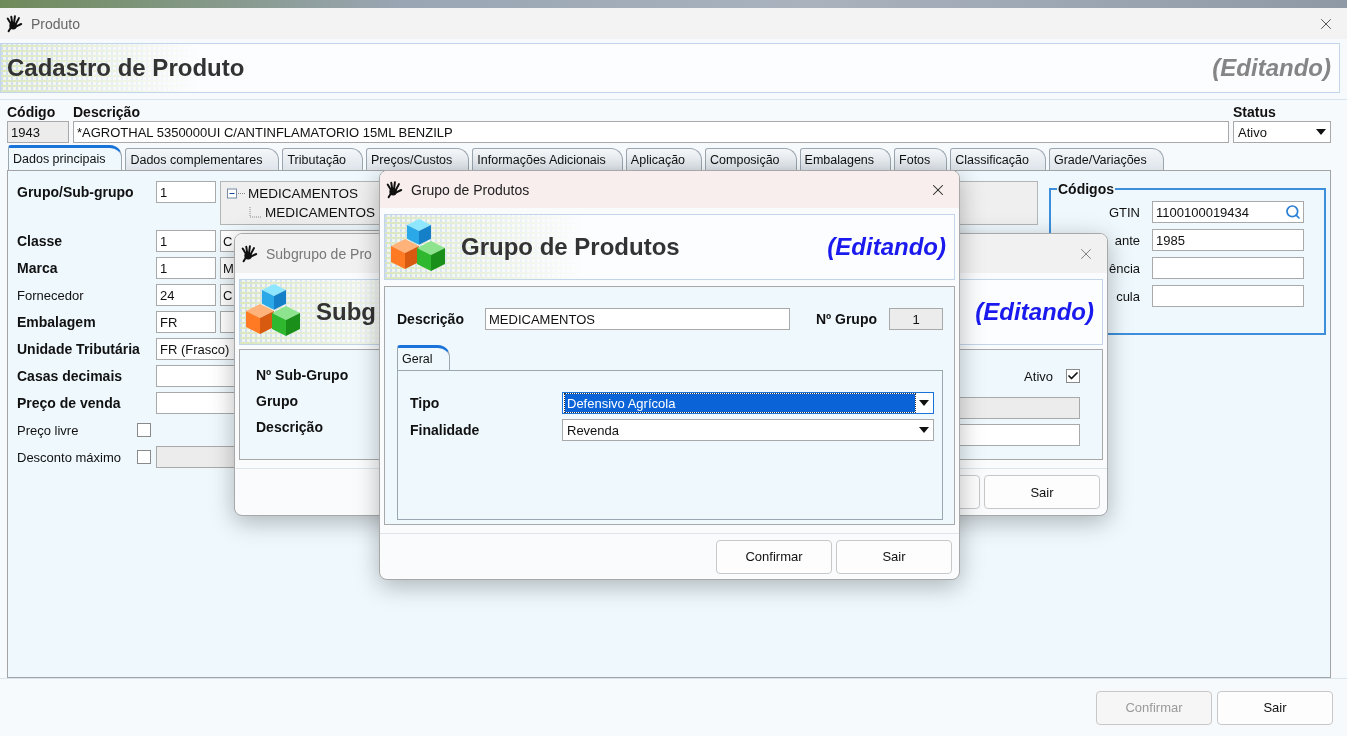 Image resolution: width=1347 pixels, height=736 pixels. Describe the element at coordinates (846, 319) in the screenshot. I see `field-label: Nº Grupo` at that location.